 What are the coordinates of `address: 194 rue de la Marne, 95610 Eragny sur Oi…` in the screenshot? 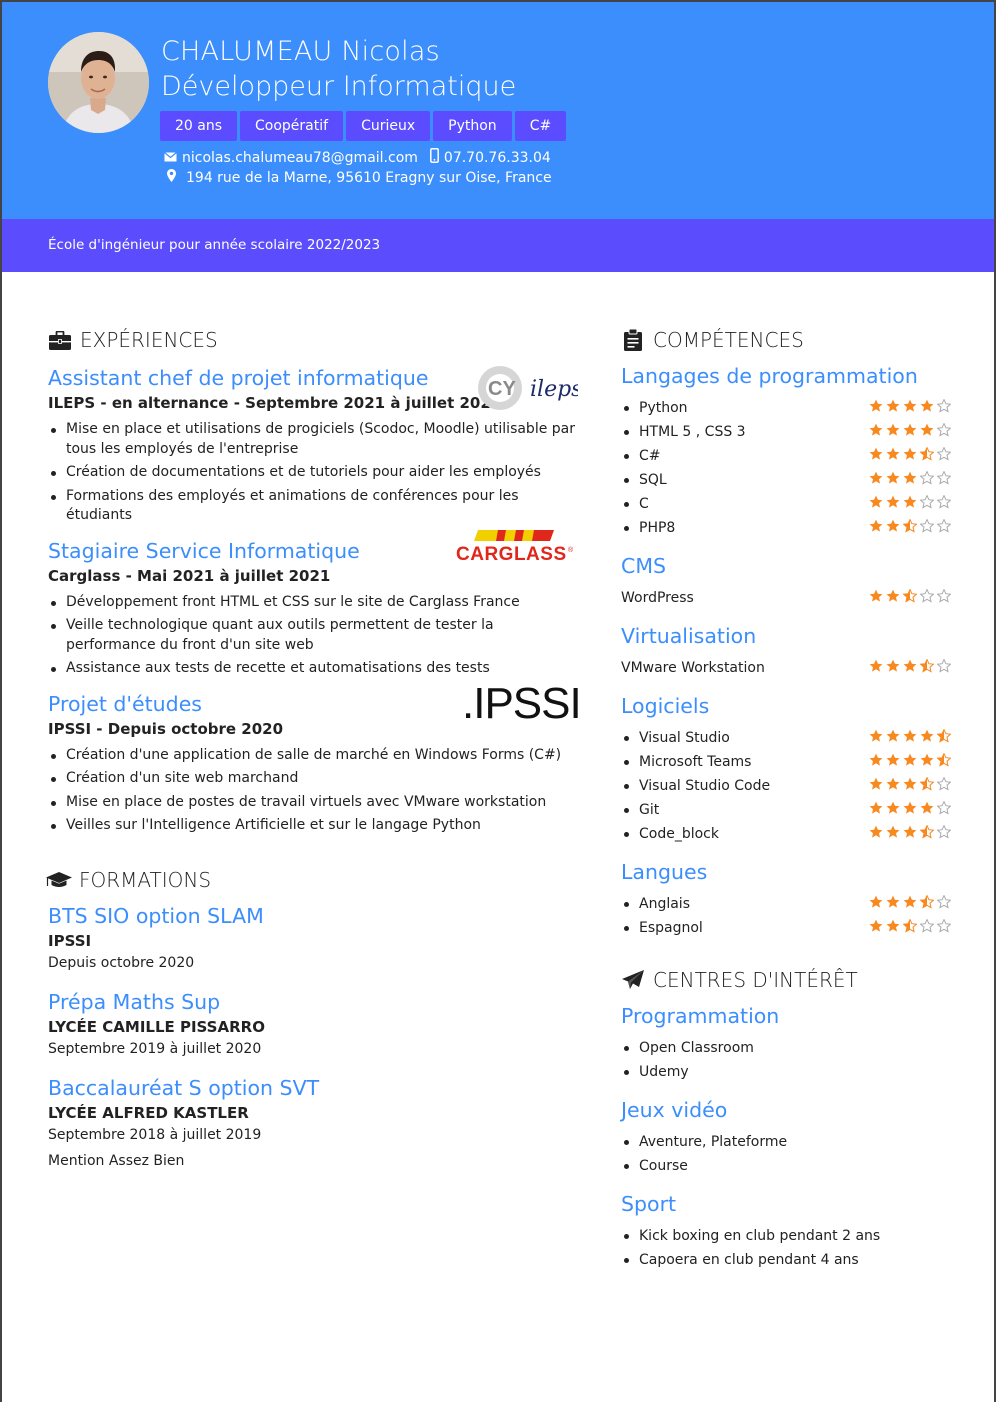 It's located at (369, 177).